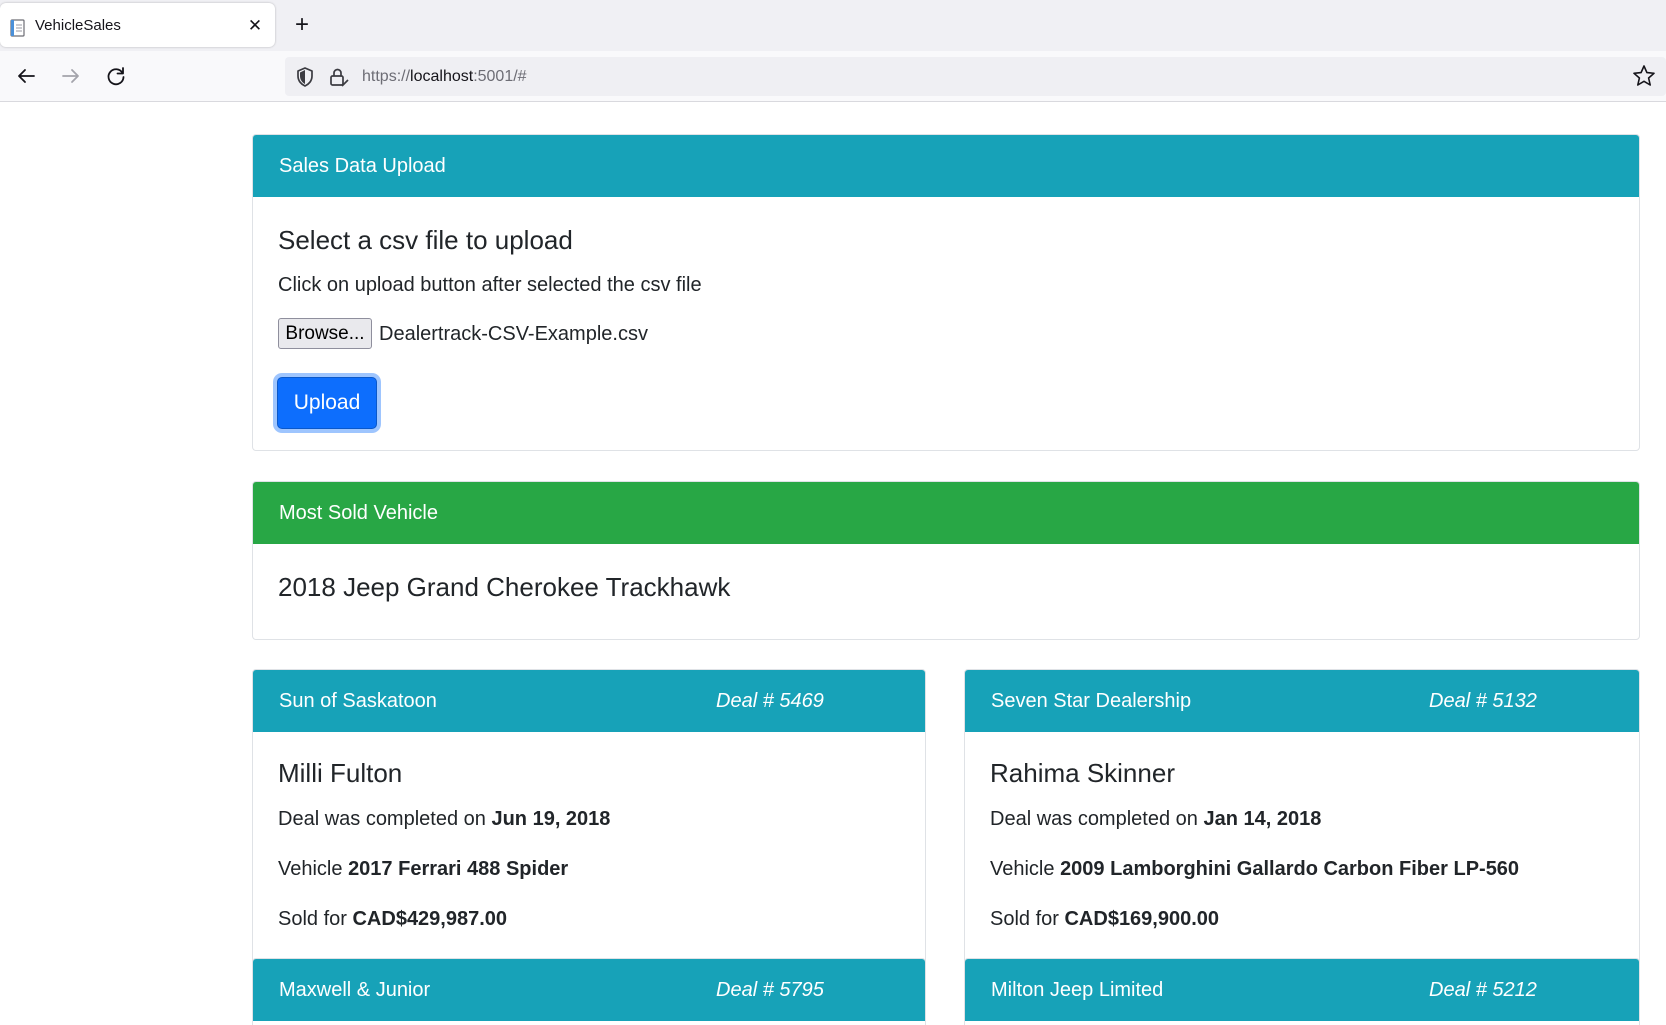 Image resolution: width=1666 pixels, height=1025 pixels. I want to click on star-icon, so click(1644, 76).